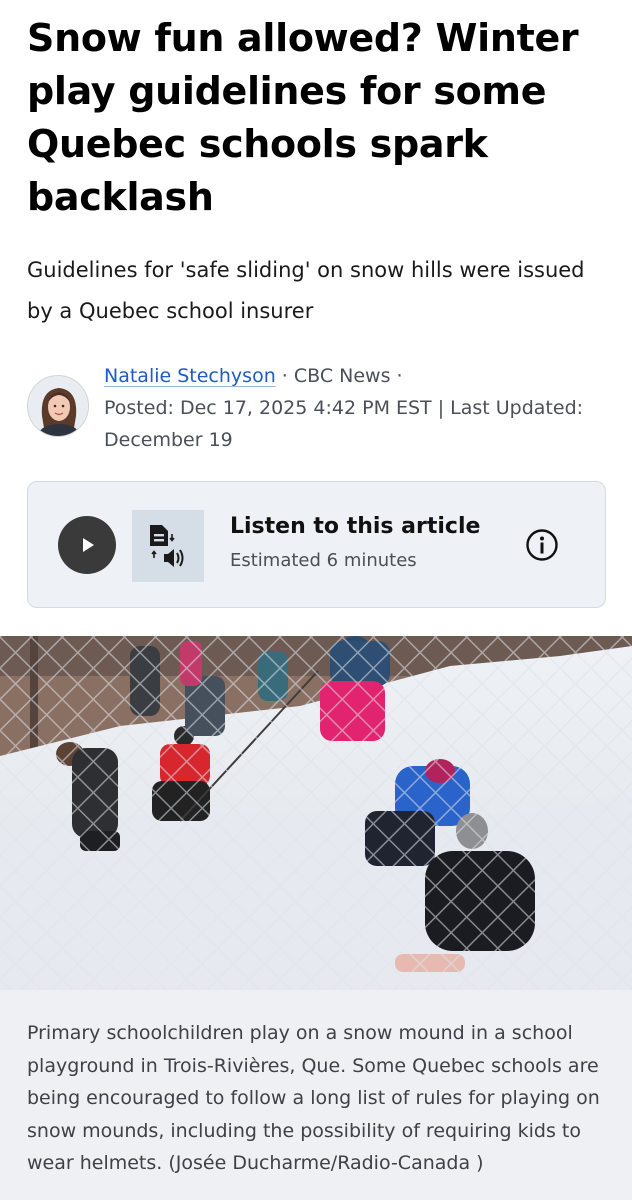 Image resolution: width=632 pixels, height=1200 pixels. What do you see at coordinates (168, 546) in the screenshot?
I see `text-to-speech-icon` at bounding box center [168, 546].